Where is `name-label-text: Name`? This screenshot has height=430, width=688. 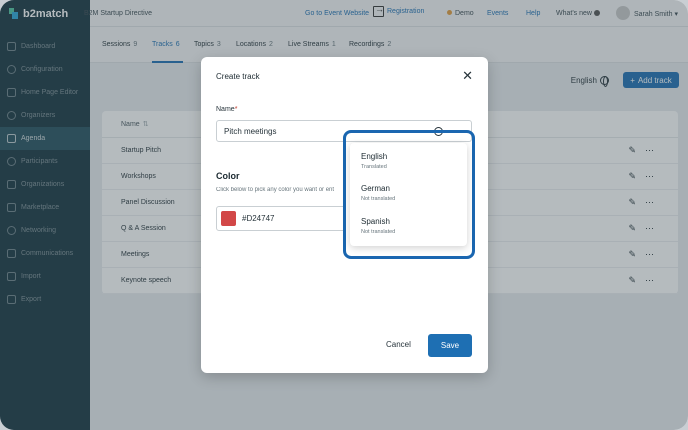 name-label-text: Name is located at coordinates (225, 109).